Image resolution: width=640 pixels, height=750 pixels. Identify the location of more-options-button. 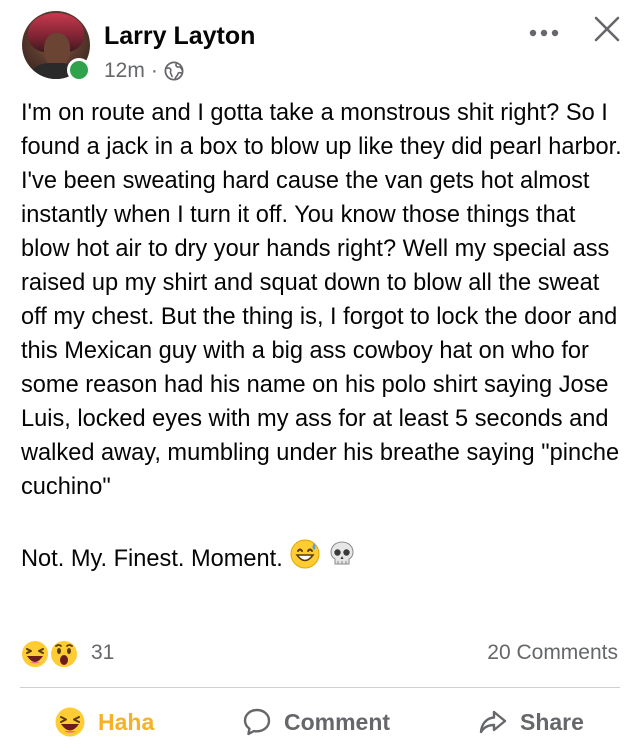
(544, 33).